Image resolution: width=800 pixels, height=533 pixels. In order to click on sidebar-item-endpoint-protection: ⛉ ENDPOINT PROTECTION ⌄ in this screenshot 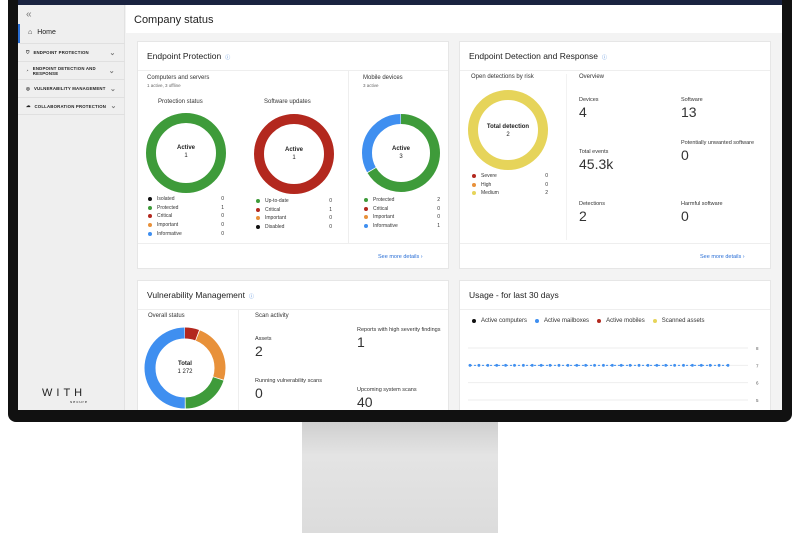, I will do `click(71, 52)`.